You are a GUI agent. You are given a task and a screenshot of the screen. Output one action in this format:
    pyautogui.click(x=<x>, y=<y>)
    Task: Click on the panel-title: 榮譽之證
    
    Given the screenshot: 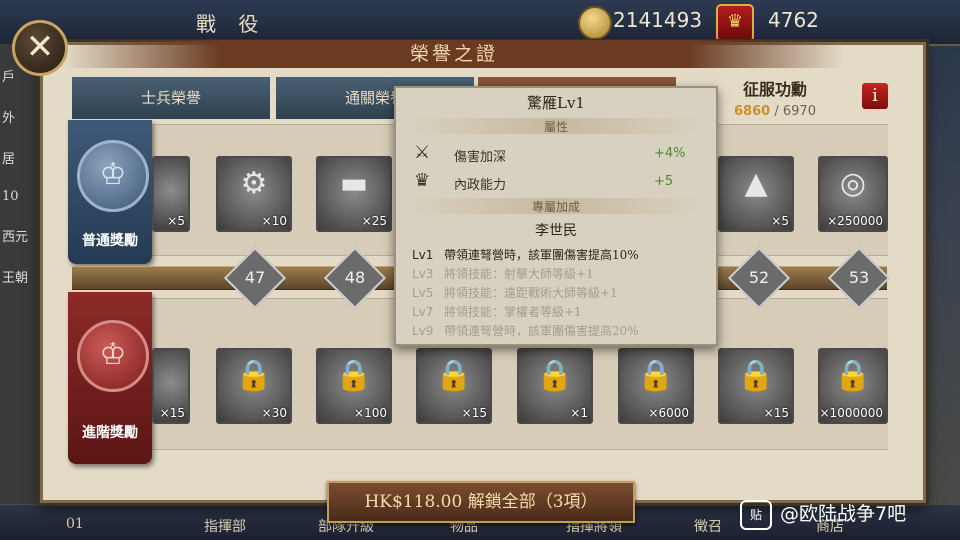 What is the action you would take?
    pyautogui.click(x=454, y=54)
    